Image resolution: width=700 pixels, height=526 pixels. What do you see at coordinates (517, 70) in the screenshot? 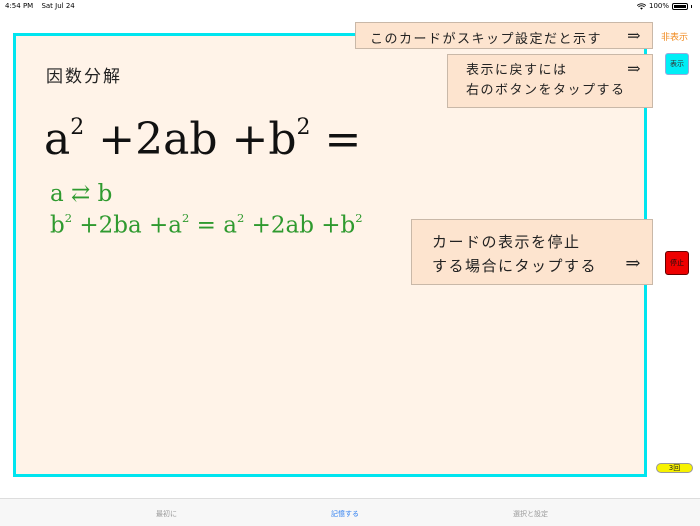
I see `note-restore-line1: 表示に戻すには` at bounding box center [517, 70].